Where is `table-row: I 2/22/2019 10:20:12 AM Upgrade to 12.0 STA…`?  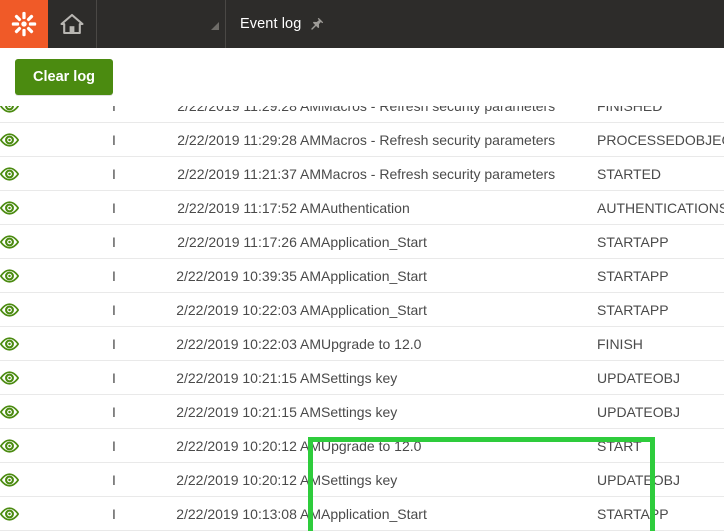
table-row: I 2/22/2019 10:20:12 AM Upgrade to 12.0 STA… is located at coordinates (362, 445).